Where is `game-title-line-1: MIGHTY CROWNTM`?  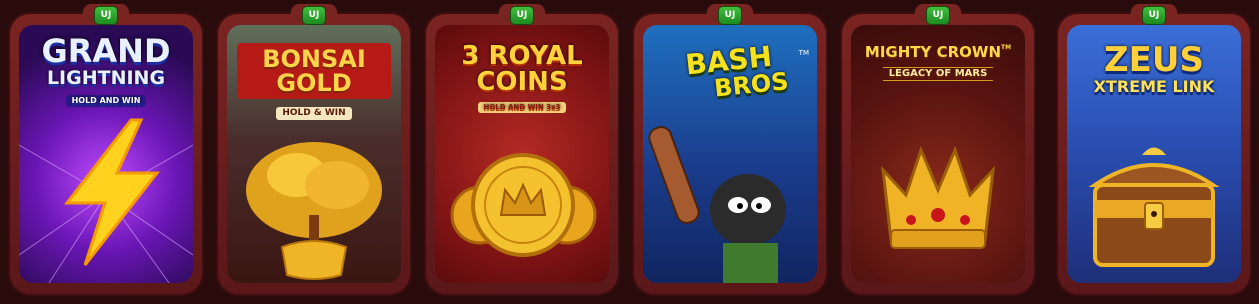 game-title-line-1: MIGHTY CROWNTM is located at coordinates (938, 52).